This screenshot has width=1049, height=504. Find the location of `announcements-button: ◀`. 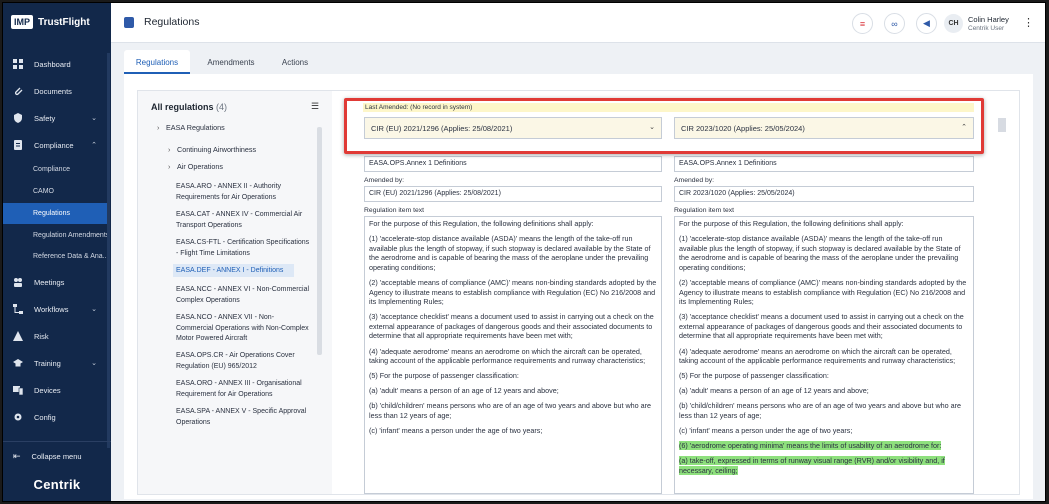

announcements-button: ◀ is located at coordinates (926, 23).